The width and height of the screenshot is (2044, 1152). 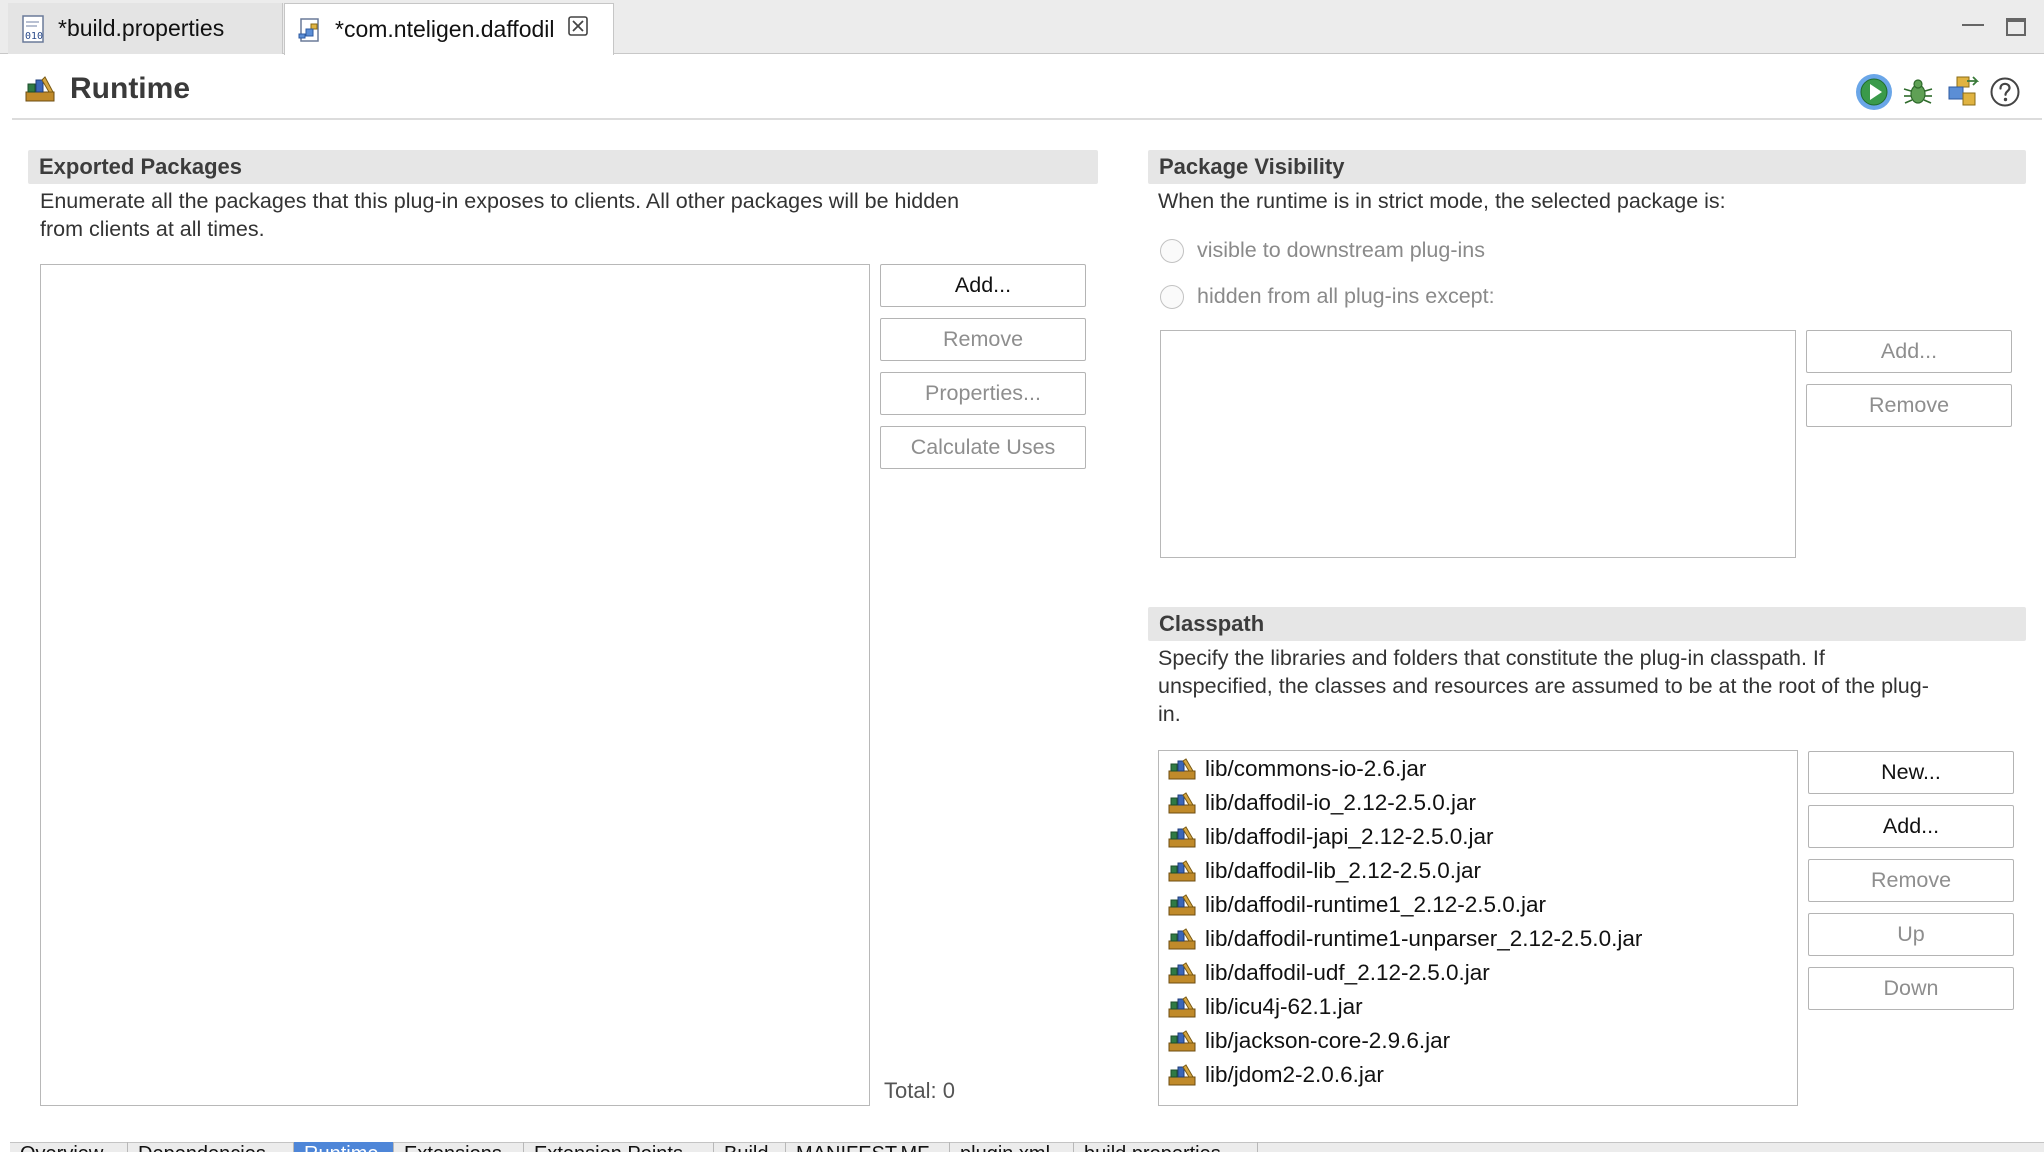 I want to click on radio-label: hidden from all plug-ins except:, so click(x=1346, y=296).